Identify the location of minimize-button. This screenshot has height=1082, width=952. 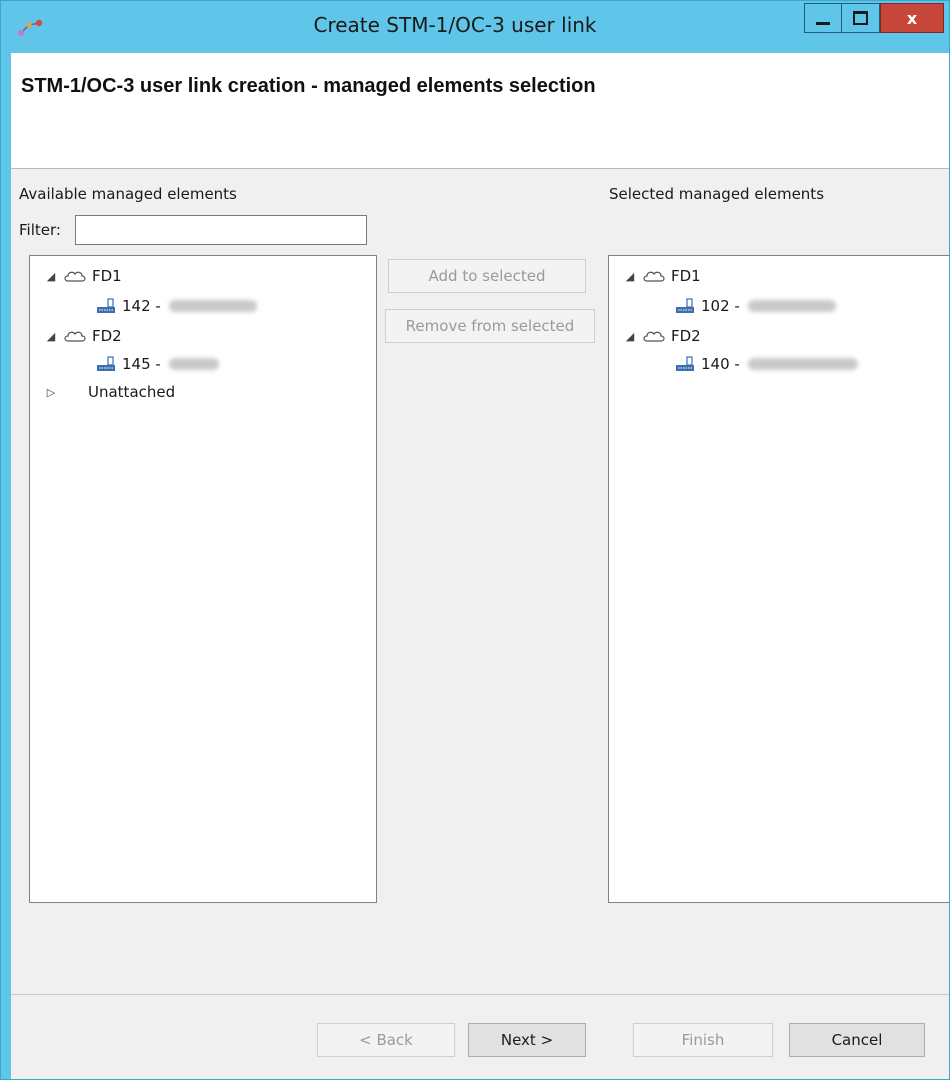
(823, 18).